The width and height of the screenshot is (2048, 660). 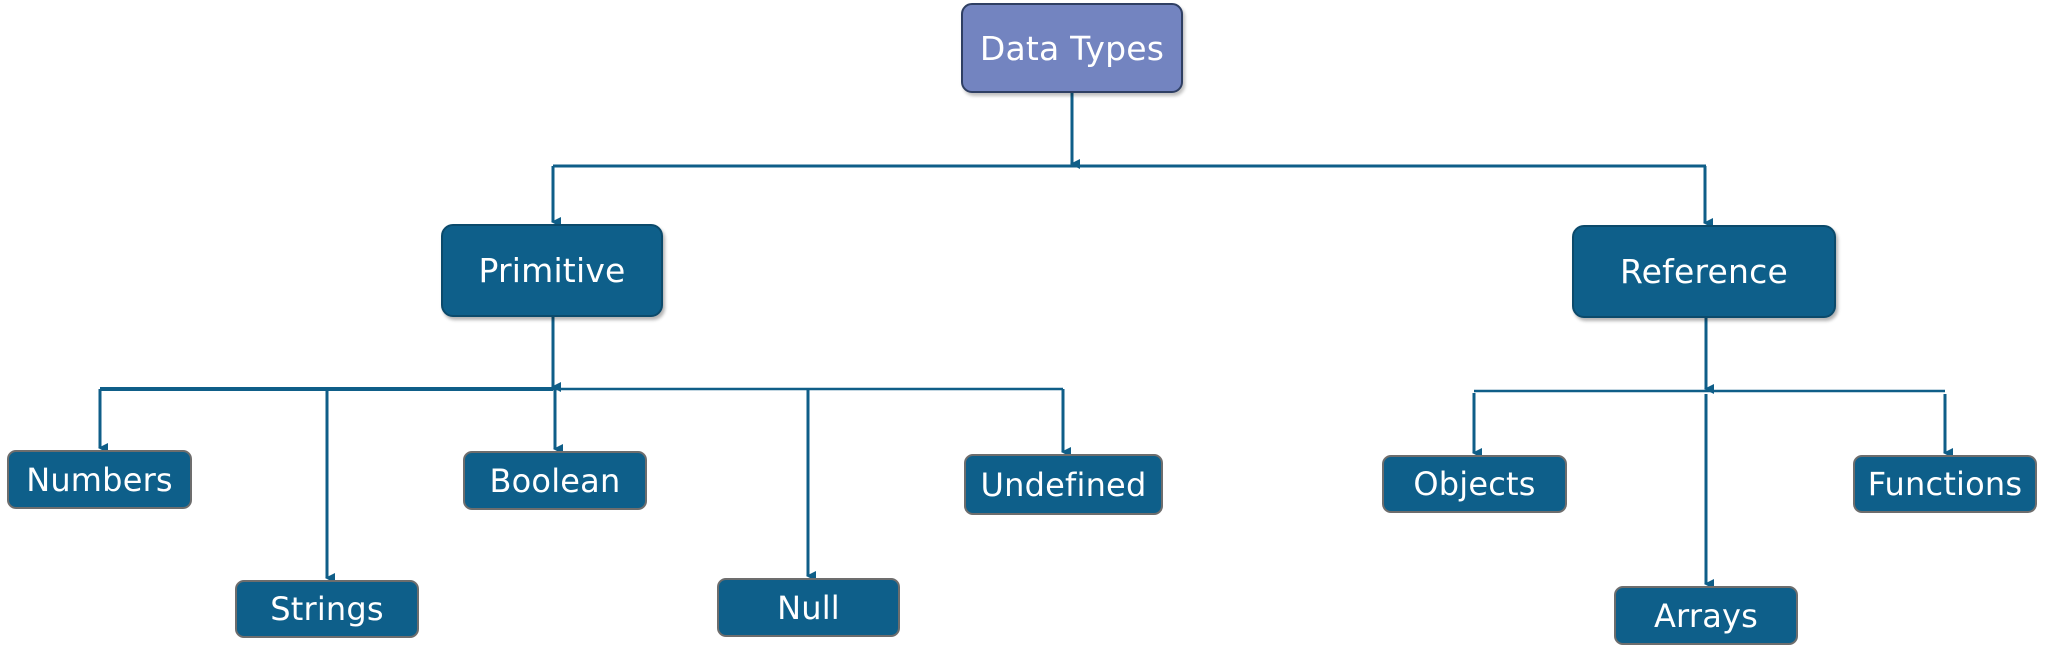 I want to click on node-label: Objects, so click(x=1474, y=484).